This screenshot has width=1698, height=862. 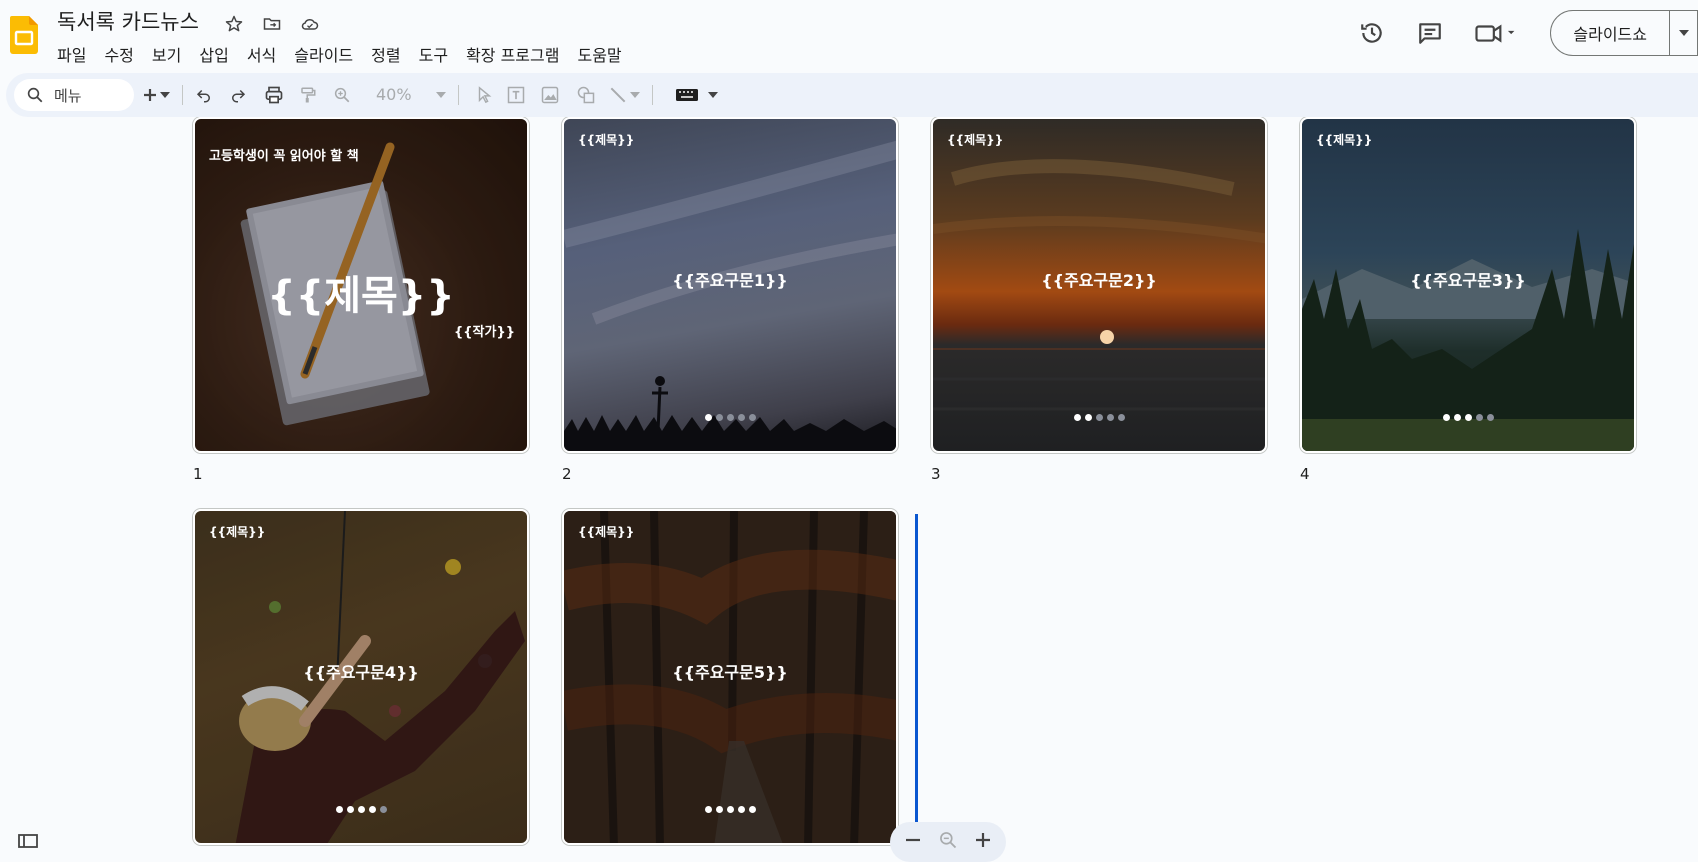 I want to click on paint-format-icon, so click(x=308, y=95).